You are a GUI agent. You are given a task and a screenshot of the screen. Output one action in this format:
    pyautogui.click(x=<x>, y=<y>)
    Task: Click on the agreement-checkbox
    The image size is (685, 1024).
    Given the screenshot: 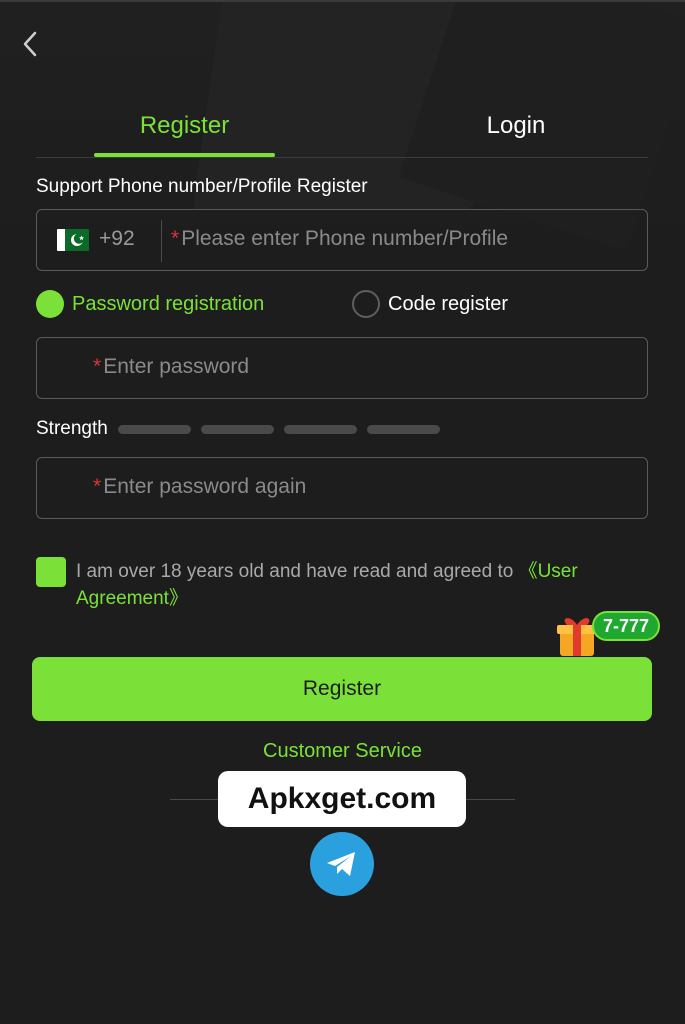 What is the action you would take?
    pyautogui.click(x=51, y=572)
    